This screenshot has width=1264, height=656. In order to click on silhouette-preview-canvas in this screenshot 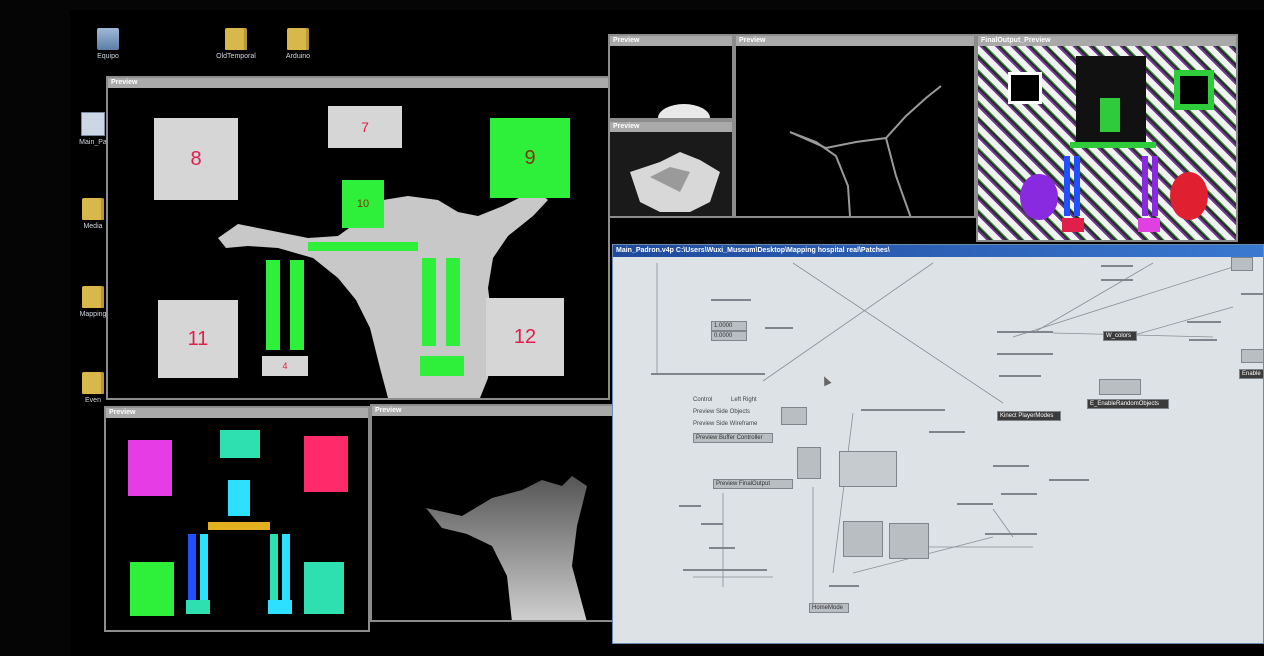, I will do `click(855, 131)`.